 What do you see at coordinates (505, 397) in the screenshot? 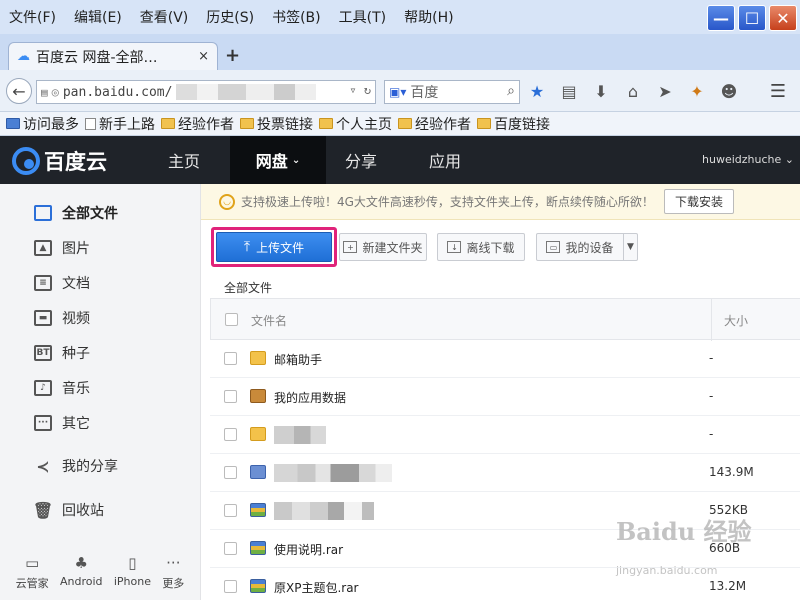
I see `table-row: 我的应用数据 -` at bounding box center [505, 397].